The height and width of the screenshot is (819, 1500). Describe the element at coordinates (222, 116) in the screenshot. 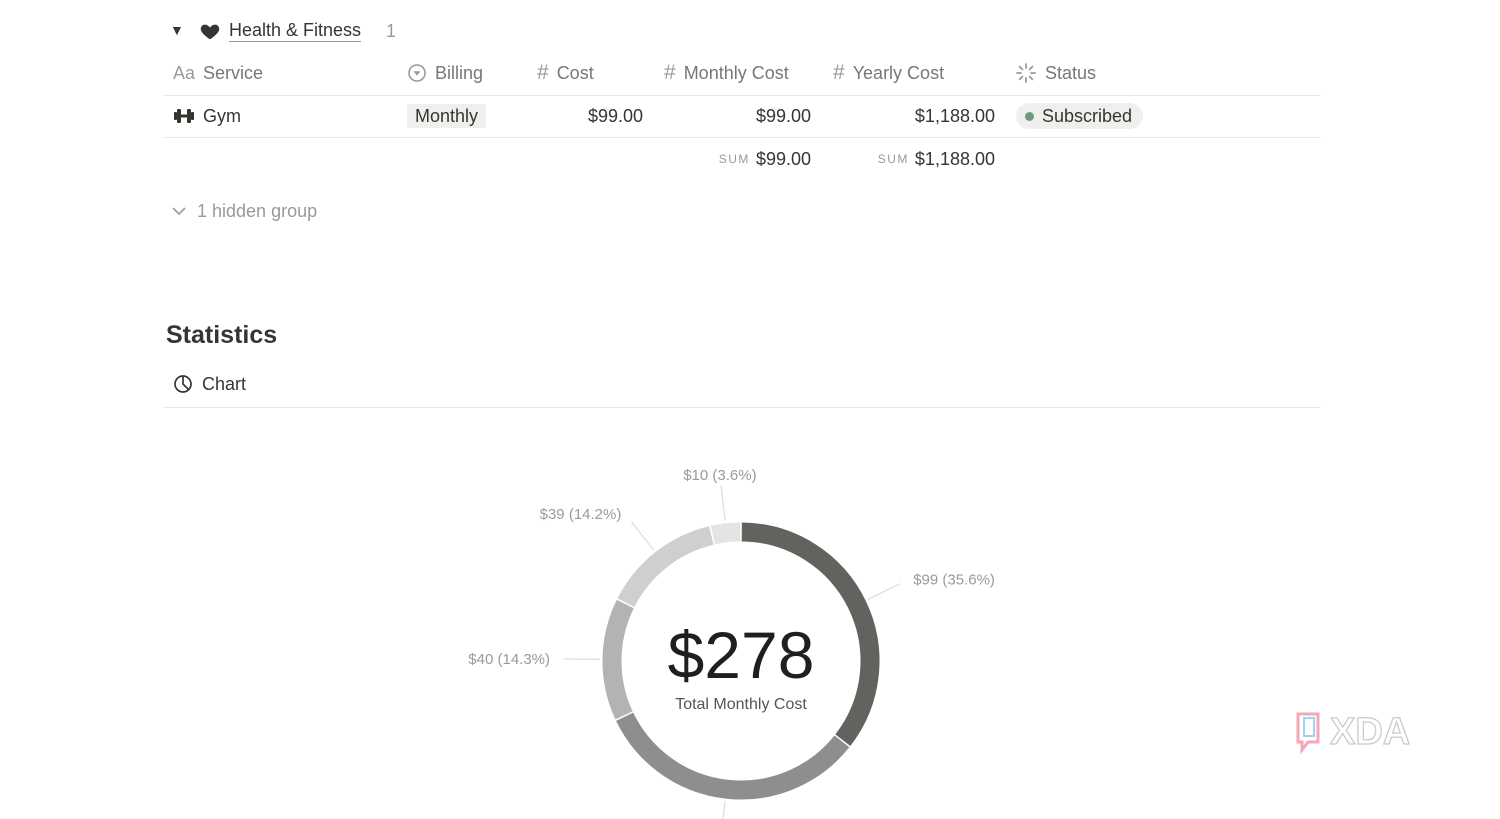

I see `row-service-name: Gym` at that location.